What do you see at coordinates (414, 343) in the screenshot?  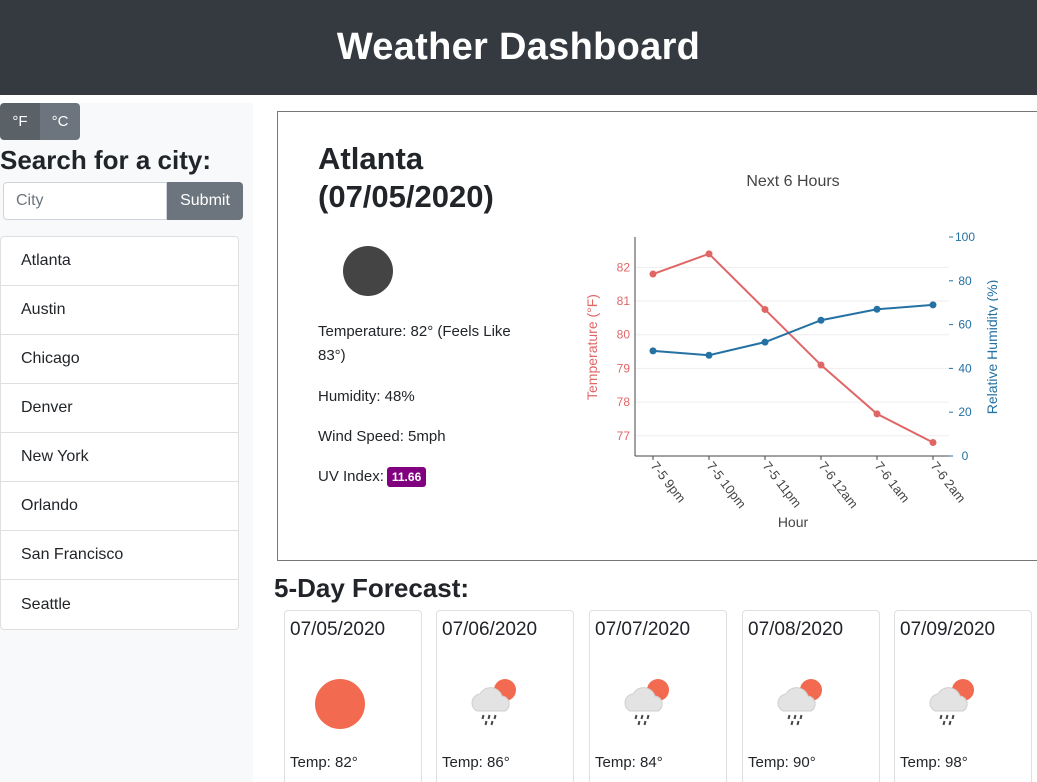 I see `current-temperature: Temperature: 82° (Feels Like 83°)` at bounding box center [414, 343].